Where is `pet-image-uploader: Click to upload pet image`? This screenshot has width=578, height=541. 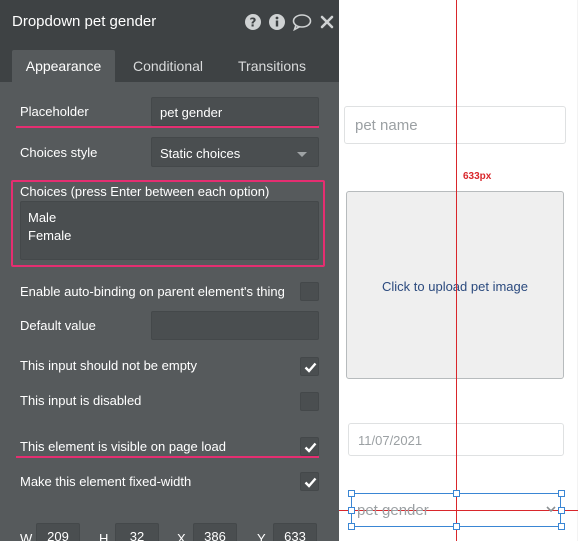
pet-image-uploader: Click to upload pet image is located at coordinates (455, 285).